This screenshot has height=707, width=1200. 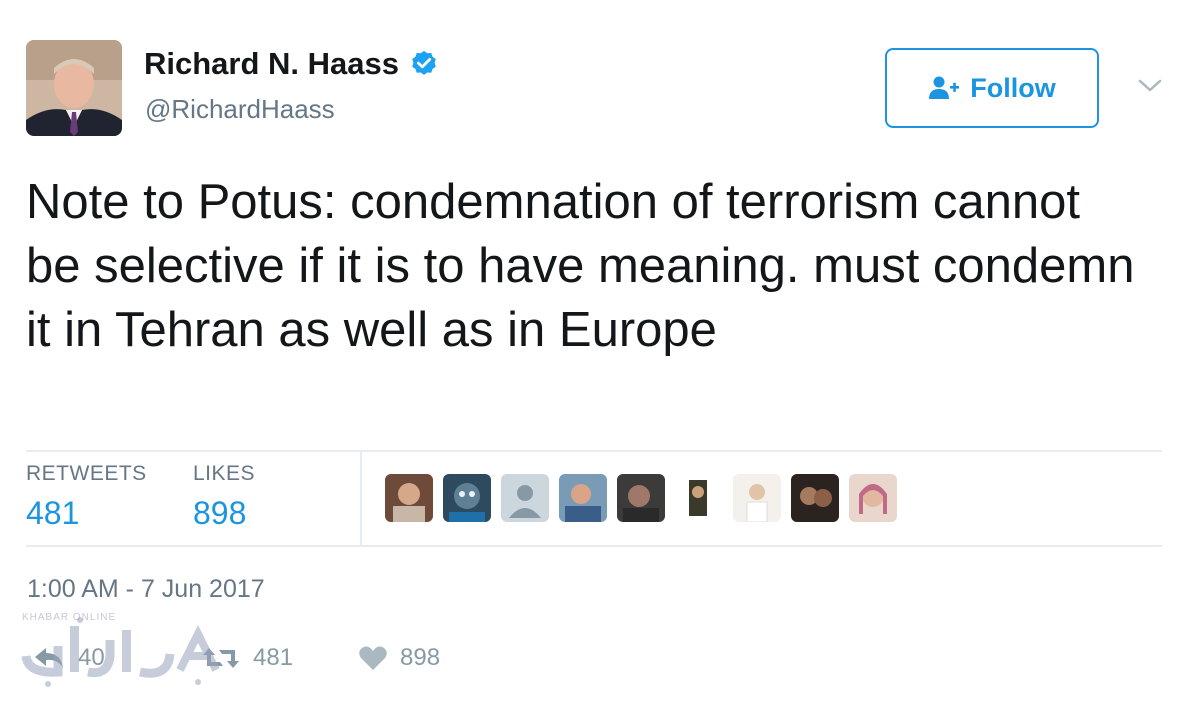 What do you see at coordinates (1013, 87) in the screenshot?
I see `follow-button-label: Follow` at bounding box center [1013, 87].